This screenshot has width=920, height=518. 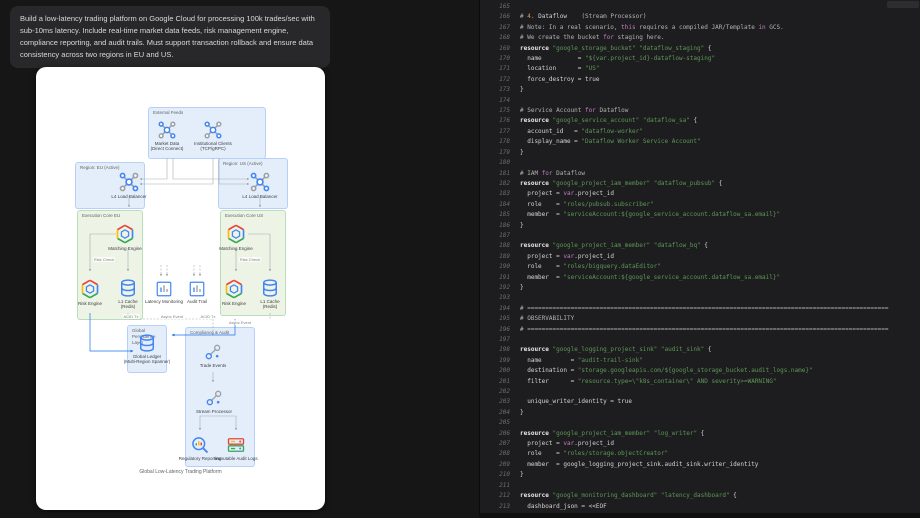 What do you see at coordinates (504, 38) in the screenshot?
I see `line-number: 168` at bounding box center [504, 38].